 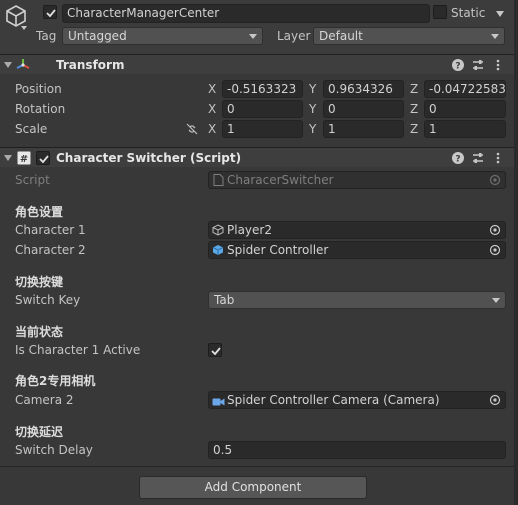 I want to click on position-z-field: -0.04722583, so click(x=465, y=89).